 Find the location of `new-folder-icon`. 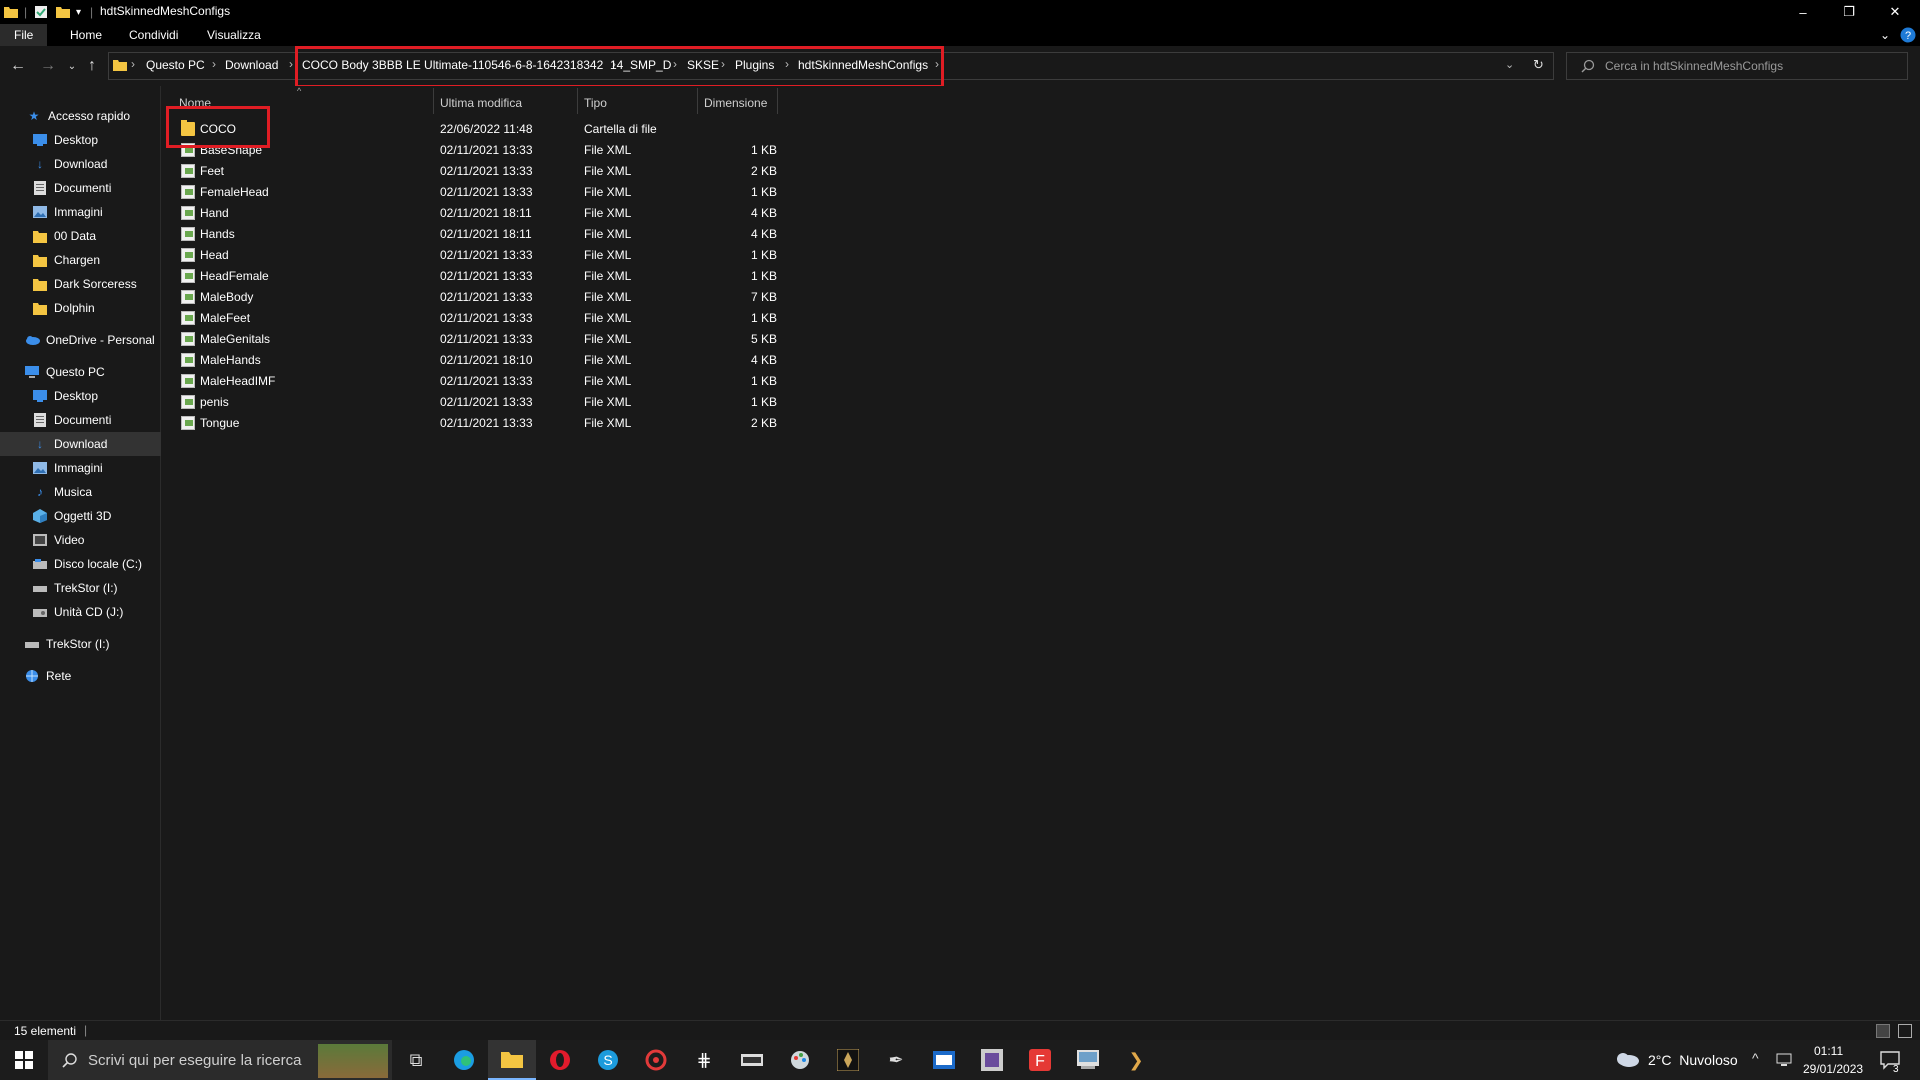

new-folder-icon is located at coordinates (63, 12).